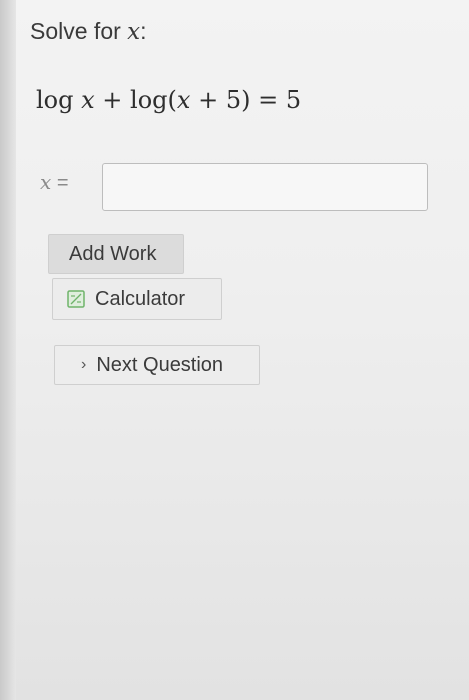  What do you see at coordinates (160, 364) in the screenshot?
I see `next-question-label: Next Question` at bounding box center [160, 364].